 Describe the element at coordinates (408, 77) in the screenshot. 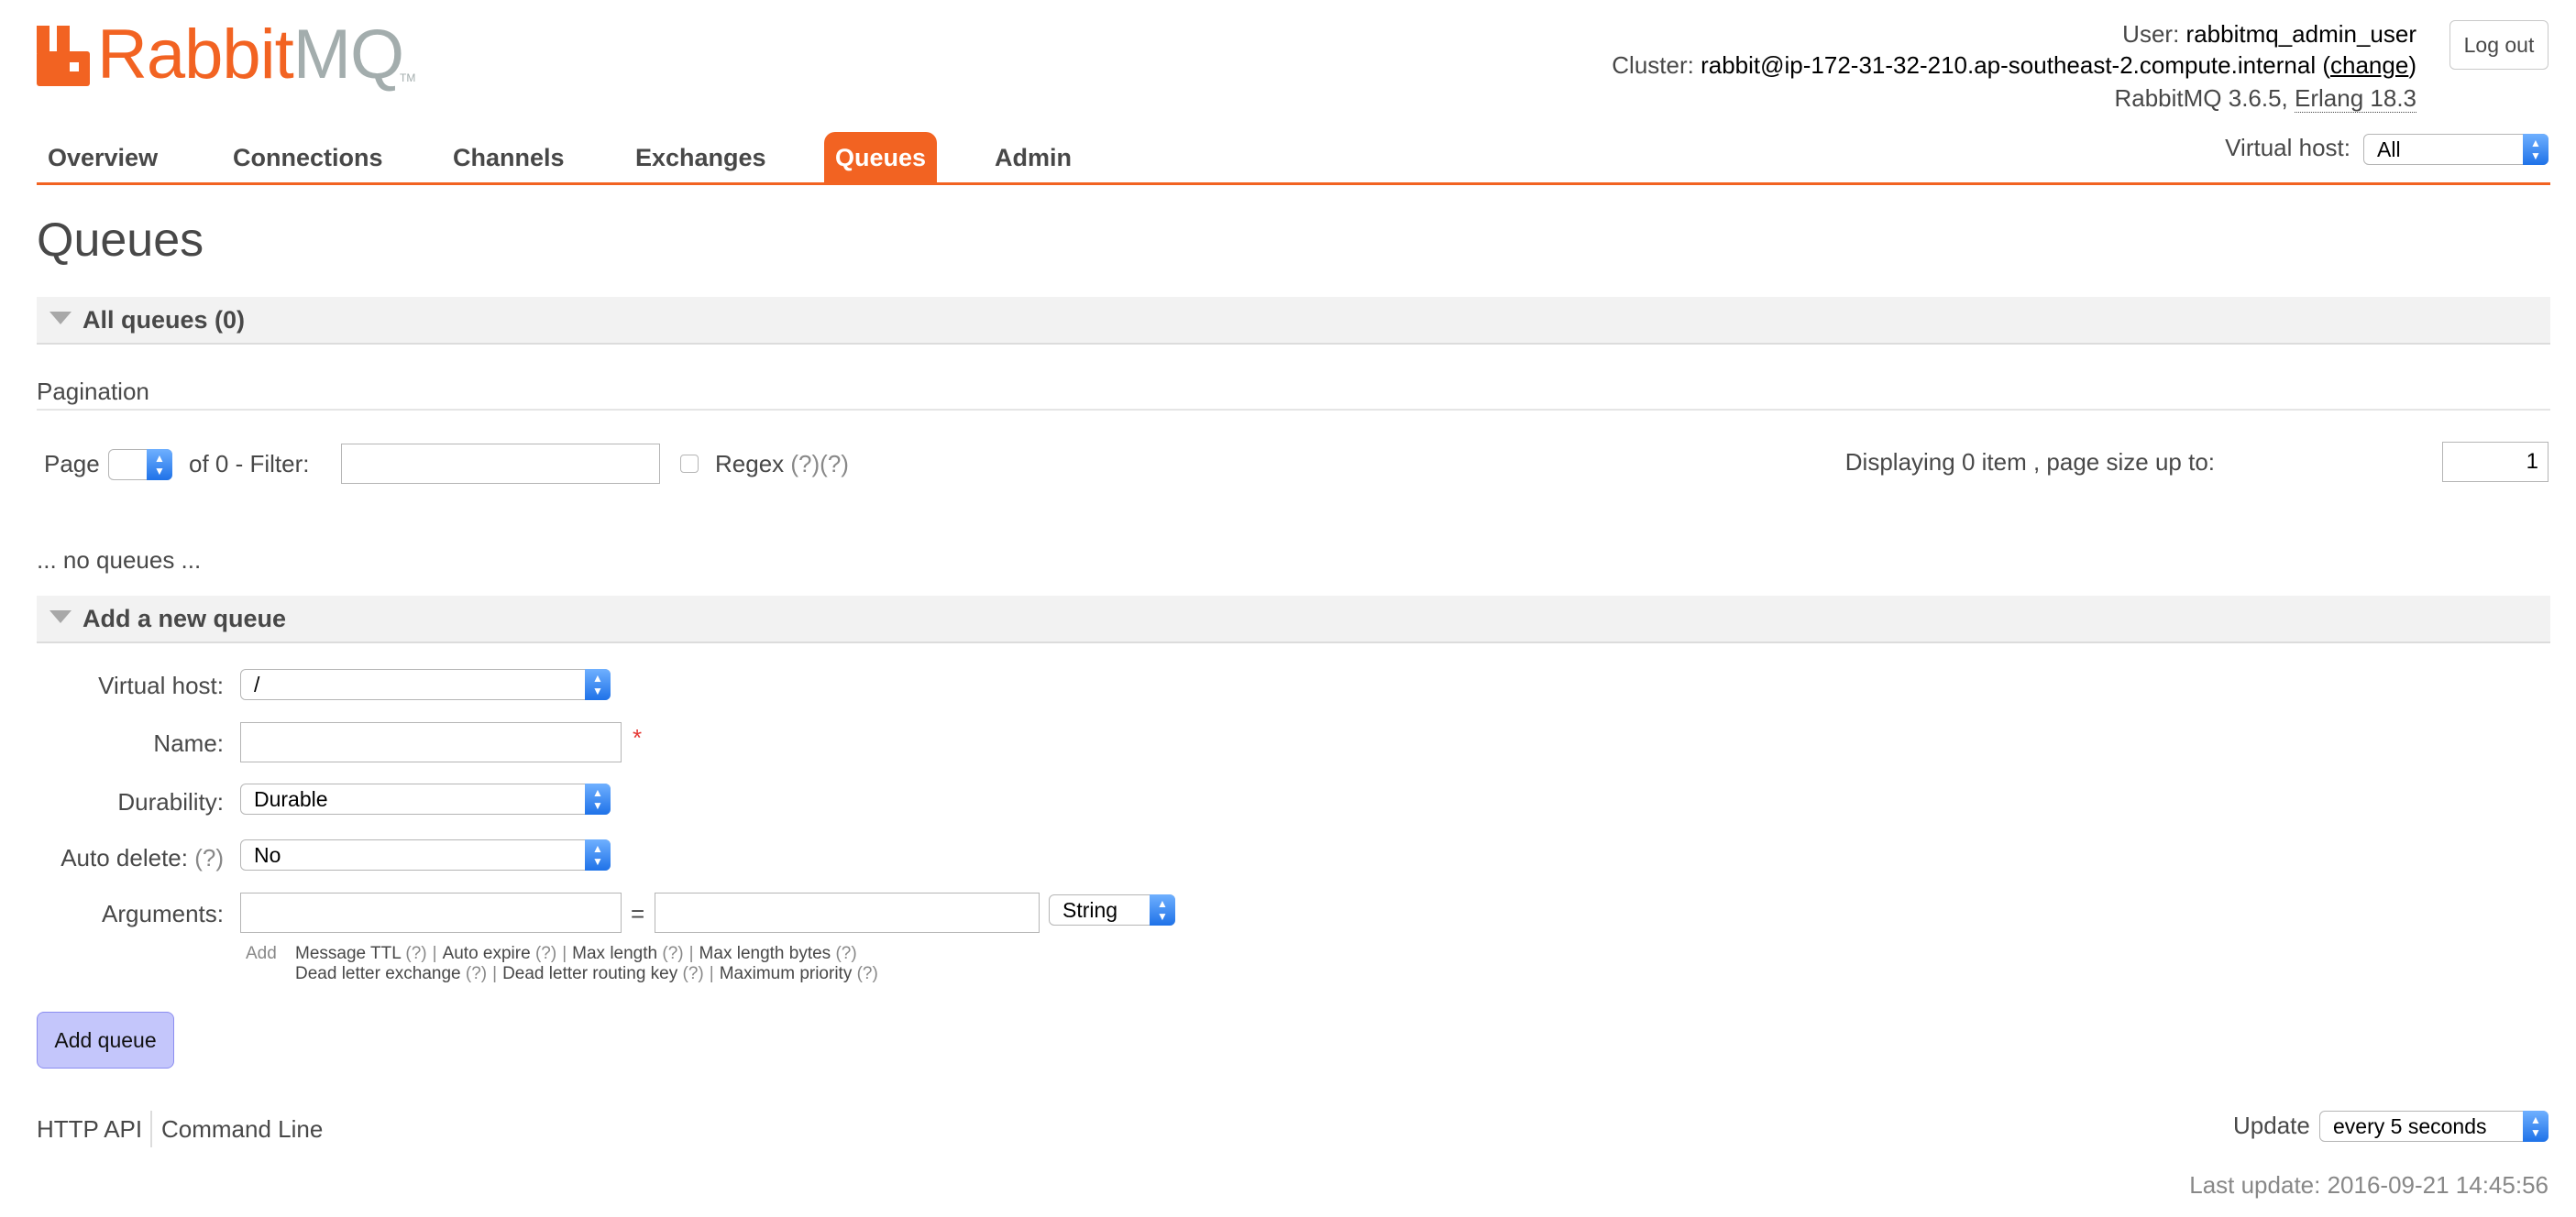

I see `logo-trademark: TM` at that location.